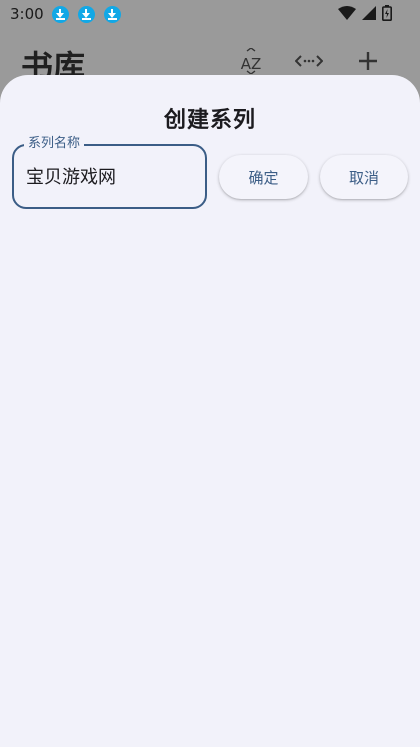 The image size is (420, 747). What do you see at coordinates (251, 64) in the screenshot?
I see `sort-az-glyph: AZ` at bounding box center [251, 64].